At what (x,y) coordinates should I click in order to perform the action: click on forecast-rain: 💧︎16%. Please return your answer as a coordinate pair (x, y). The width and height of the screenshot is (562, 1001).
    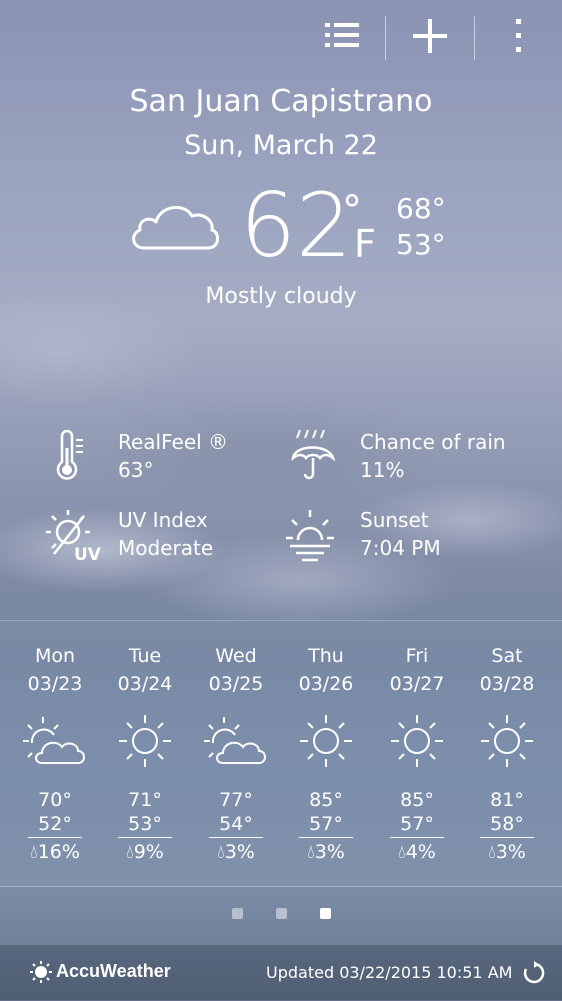
    Looking at the image, I should click on (55, 852).